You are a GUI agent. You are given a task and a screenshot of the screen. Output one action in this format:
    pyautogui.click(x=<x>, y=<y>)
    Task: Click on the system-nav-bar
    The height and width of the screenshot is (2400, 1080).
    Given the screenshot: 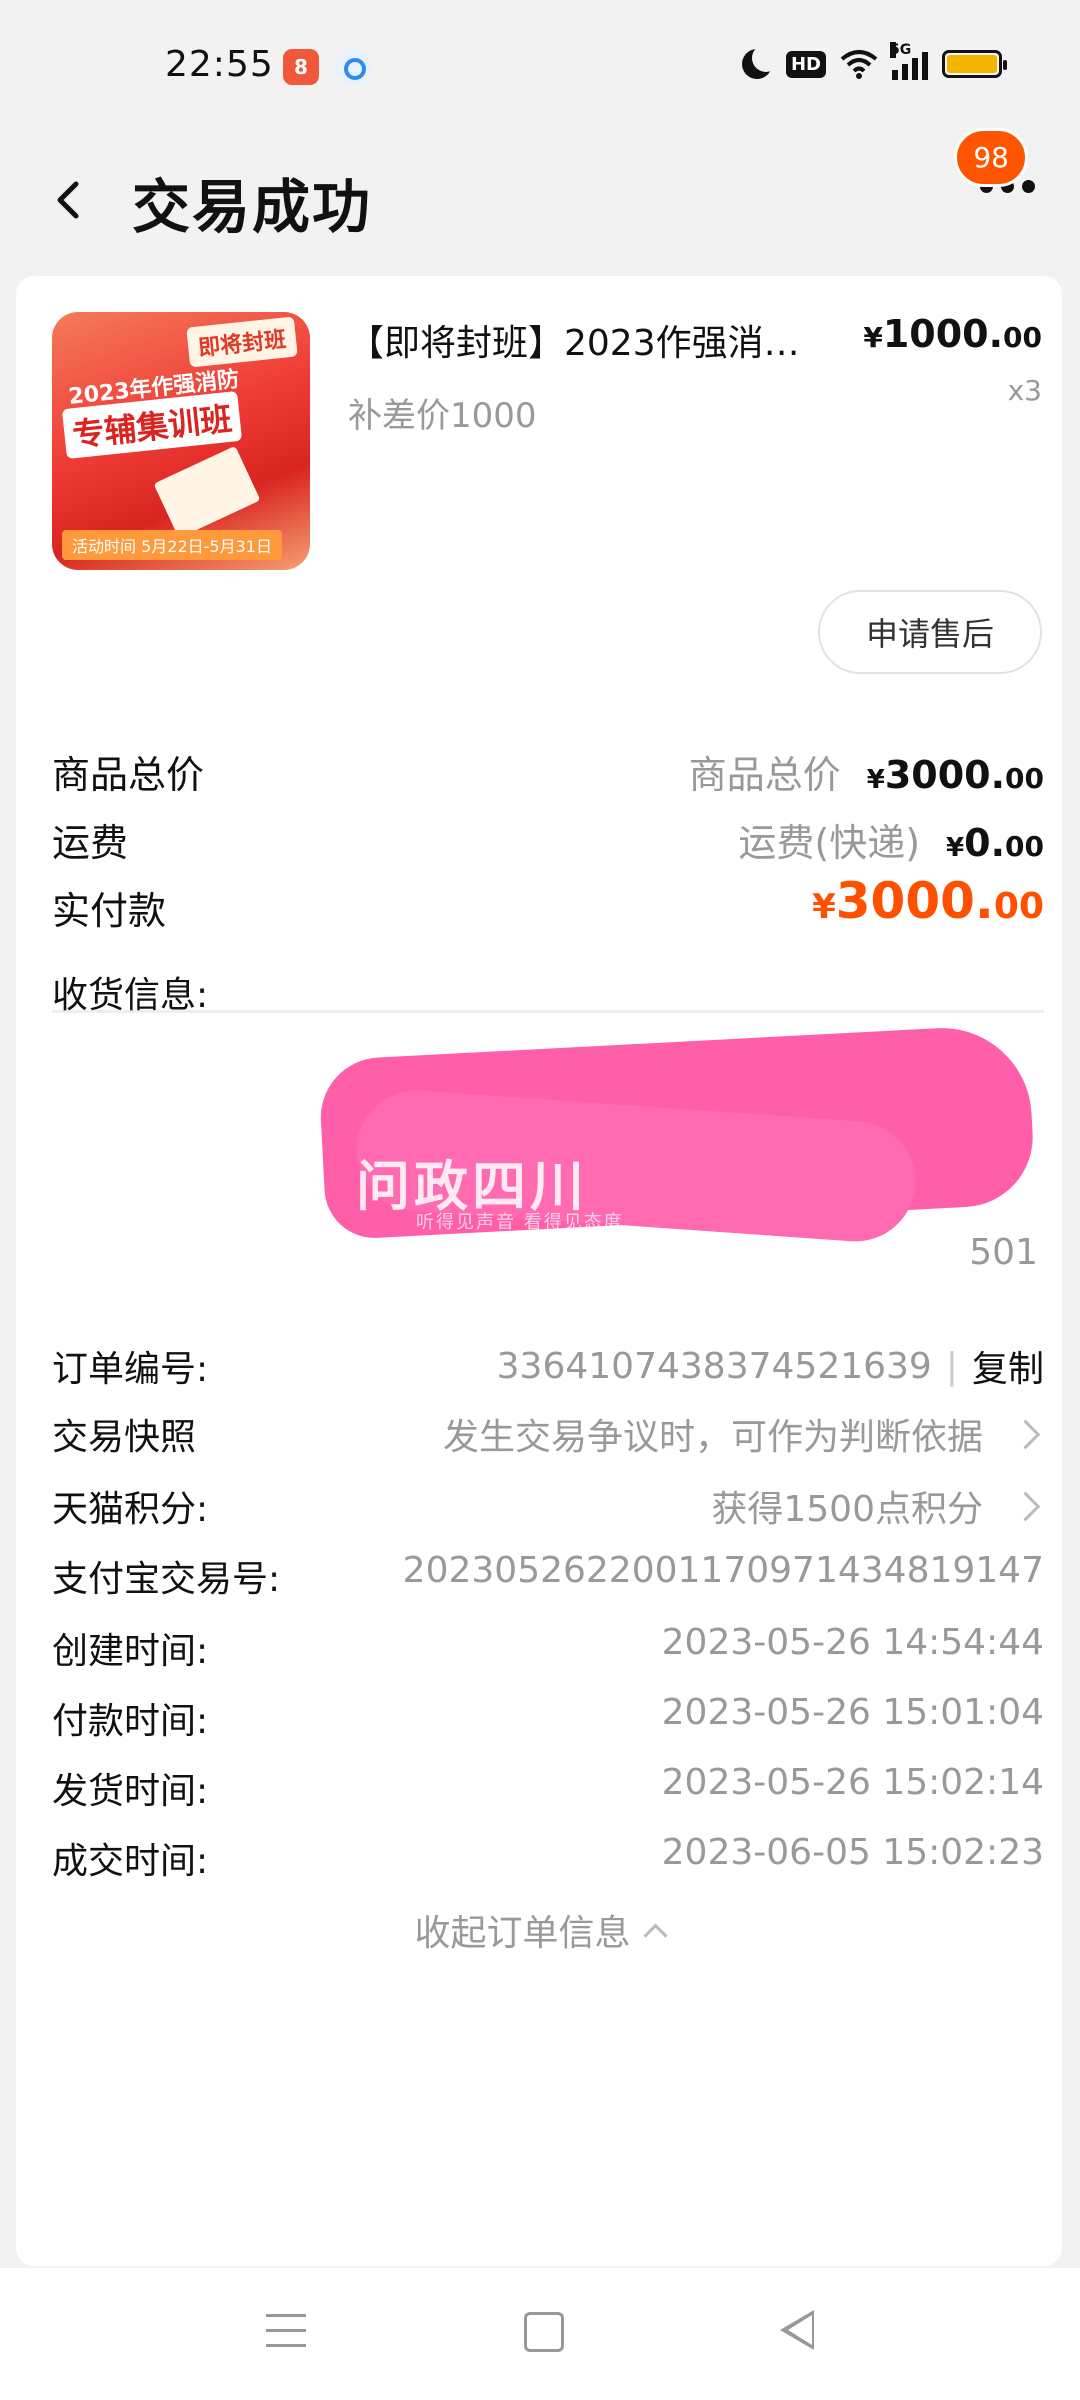 What is the action you would take?
    pyautogui.click(x=540, y=2334)
    